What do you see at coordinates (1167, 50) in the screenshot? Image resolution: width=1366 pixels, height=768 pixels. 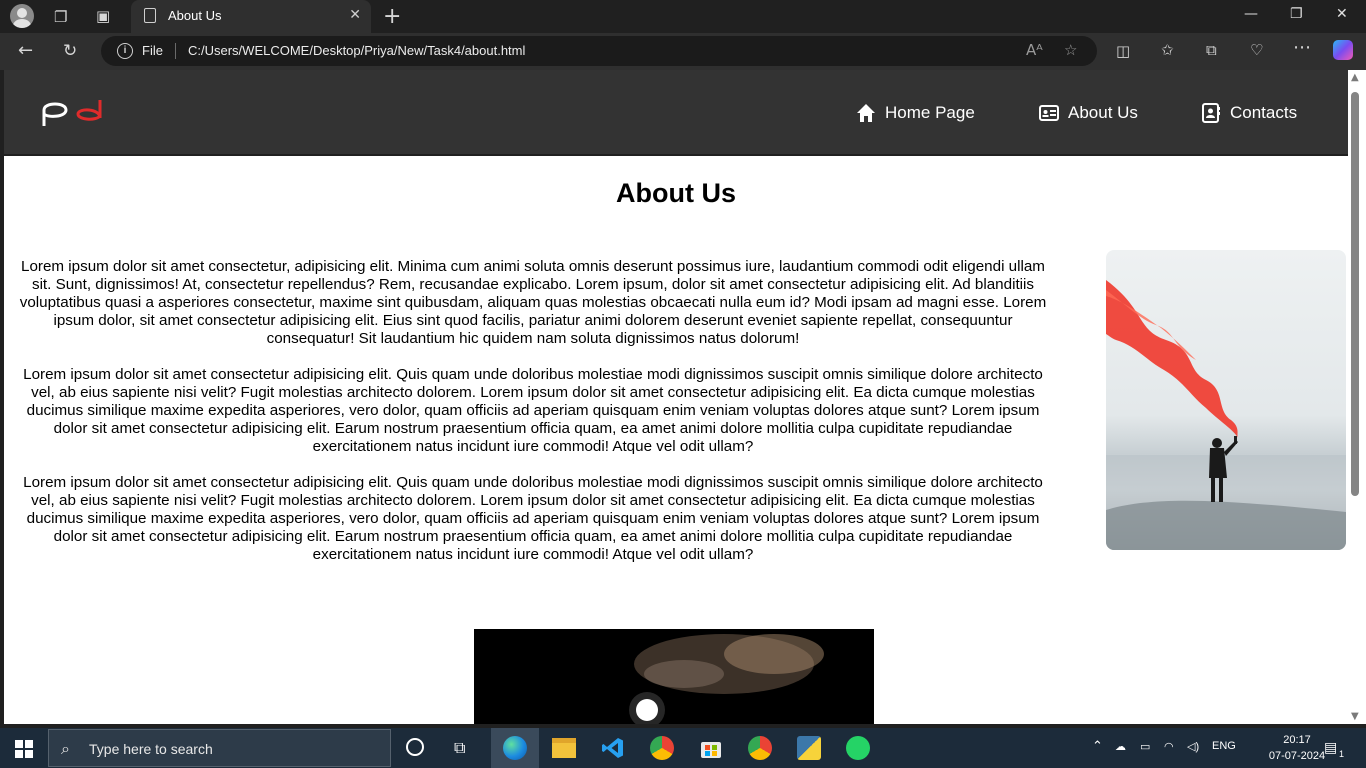 I see `favorites-icon: ✩` at bounding box center [1167, 50].